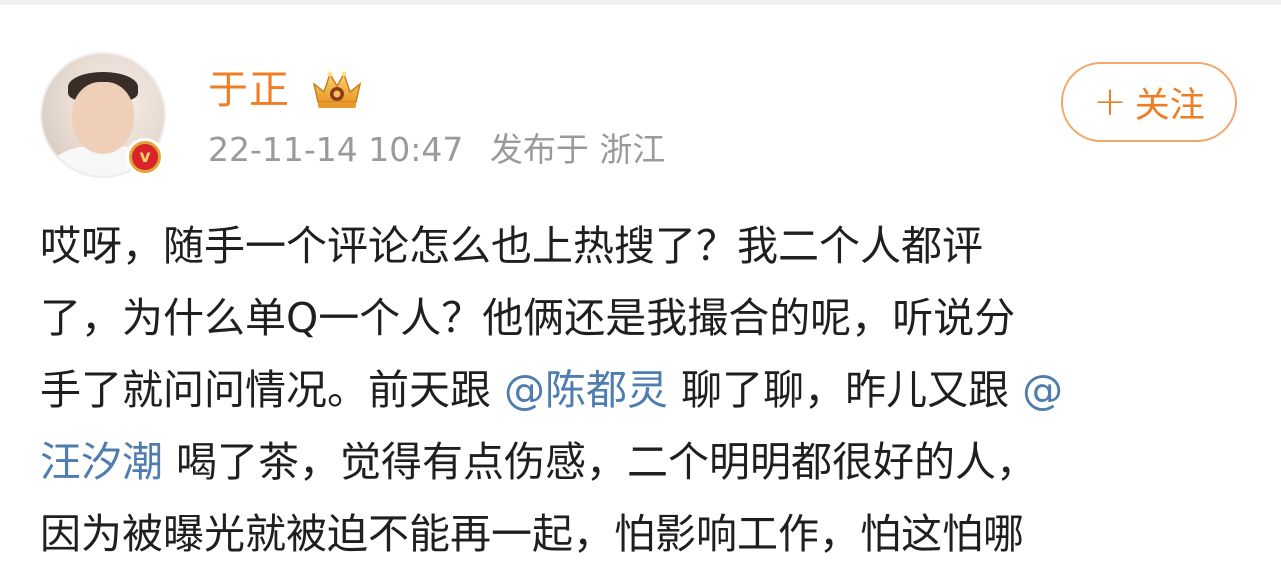  I want to click on post-text-segment: 手了就问问情况。前天跟, so click(272, 390).